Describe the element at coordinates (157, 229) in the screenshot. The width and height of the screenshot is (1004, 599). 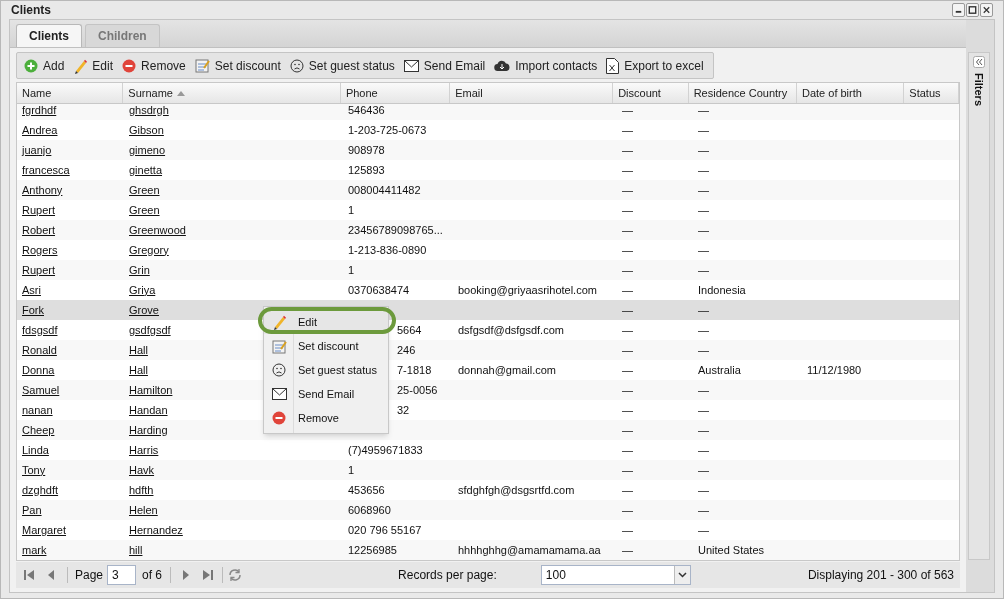
I see `name-link: Greenwood` at that location.